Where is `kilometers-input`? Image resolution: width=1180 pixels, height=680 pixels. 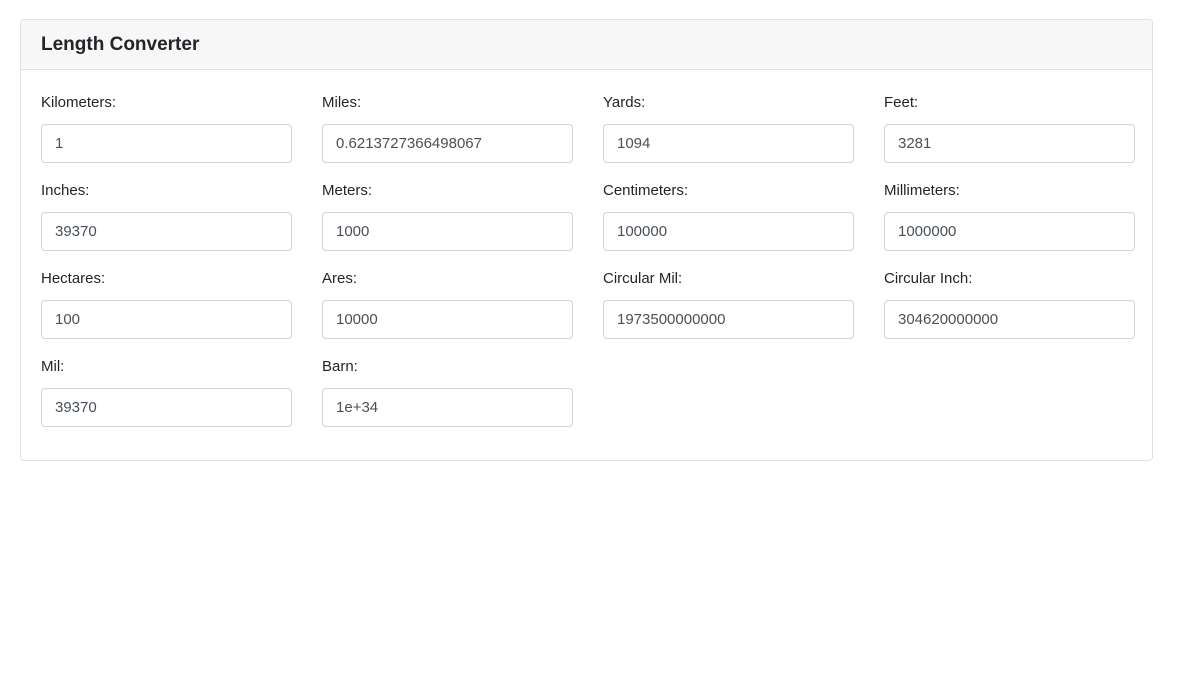 kilometers-input is located at coordinates (166, 143).